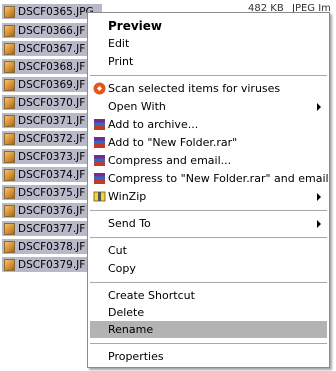 The image size is (336, 371). What do you see at coordinates (131, 329) in the screenshot?
I see `menu-item-label: Rename` at bounding box center [131, 329].